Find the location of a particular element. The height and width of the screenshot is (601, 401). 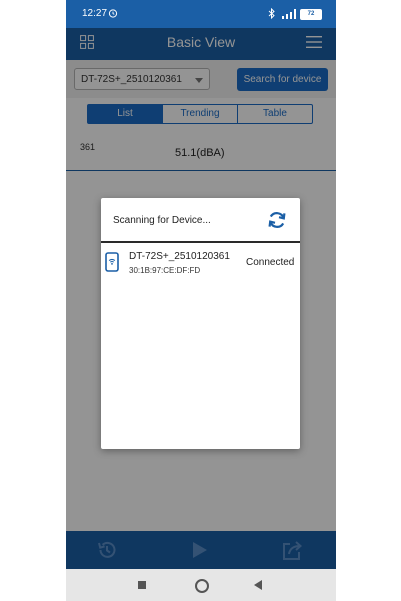

phone-wifi-icon is located at coordinates (112, 262).